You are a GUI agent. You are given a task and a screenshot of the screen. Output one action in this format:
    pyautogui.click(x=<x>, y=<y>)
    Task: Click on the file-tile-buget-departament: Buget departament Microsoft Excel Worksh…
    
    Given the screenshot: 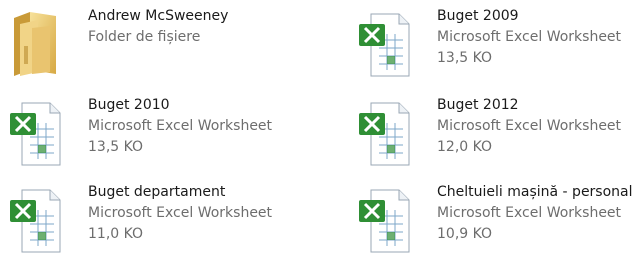 What is the action you would take?
    pyautogui.click(x=140, y=222)
    